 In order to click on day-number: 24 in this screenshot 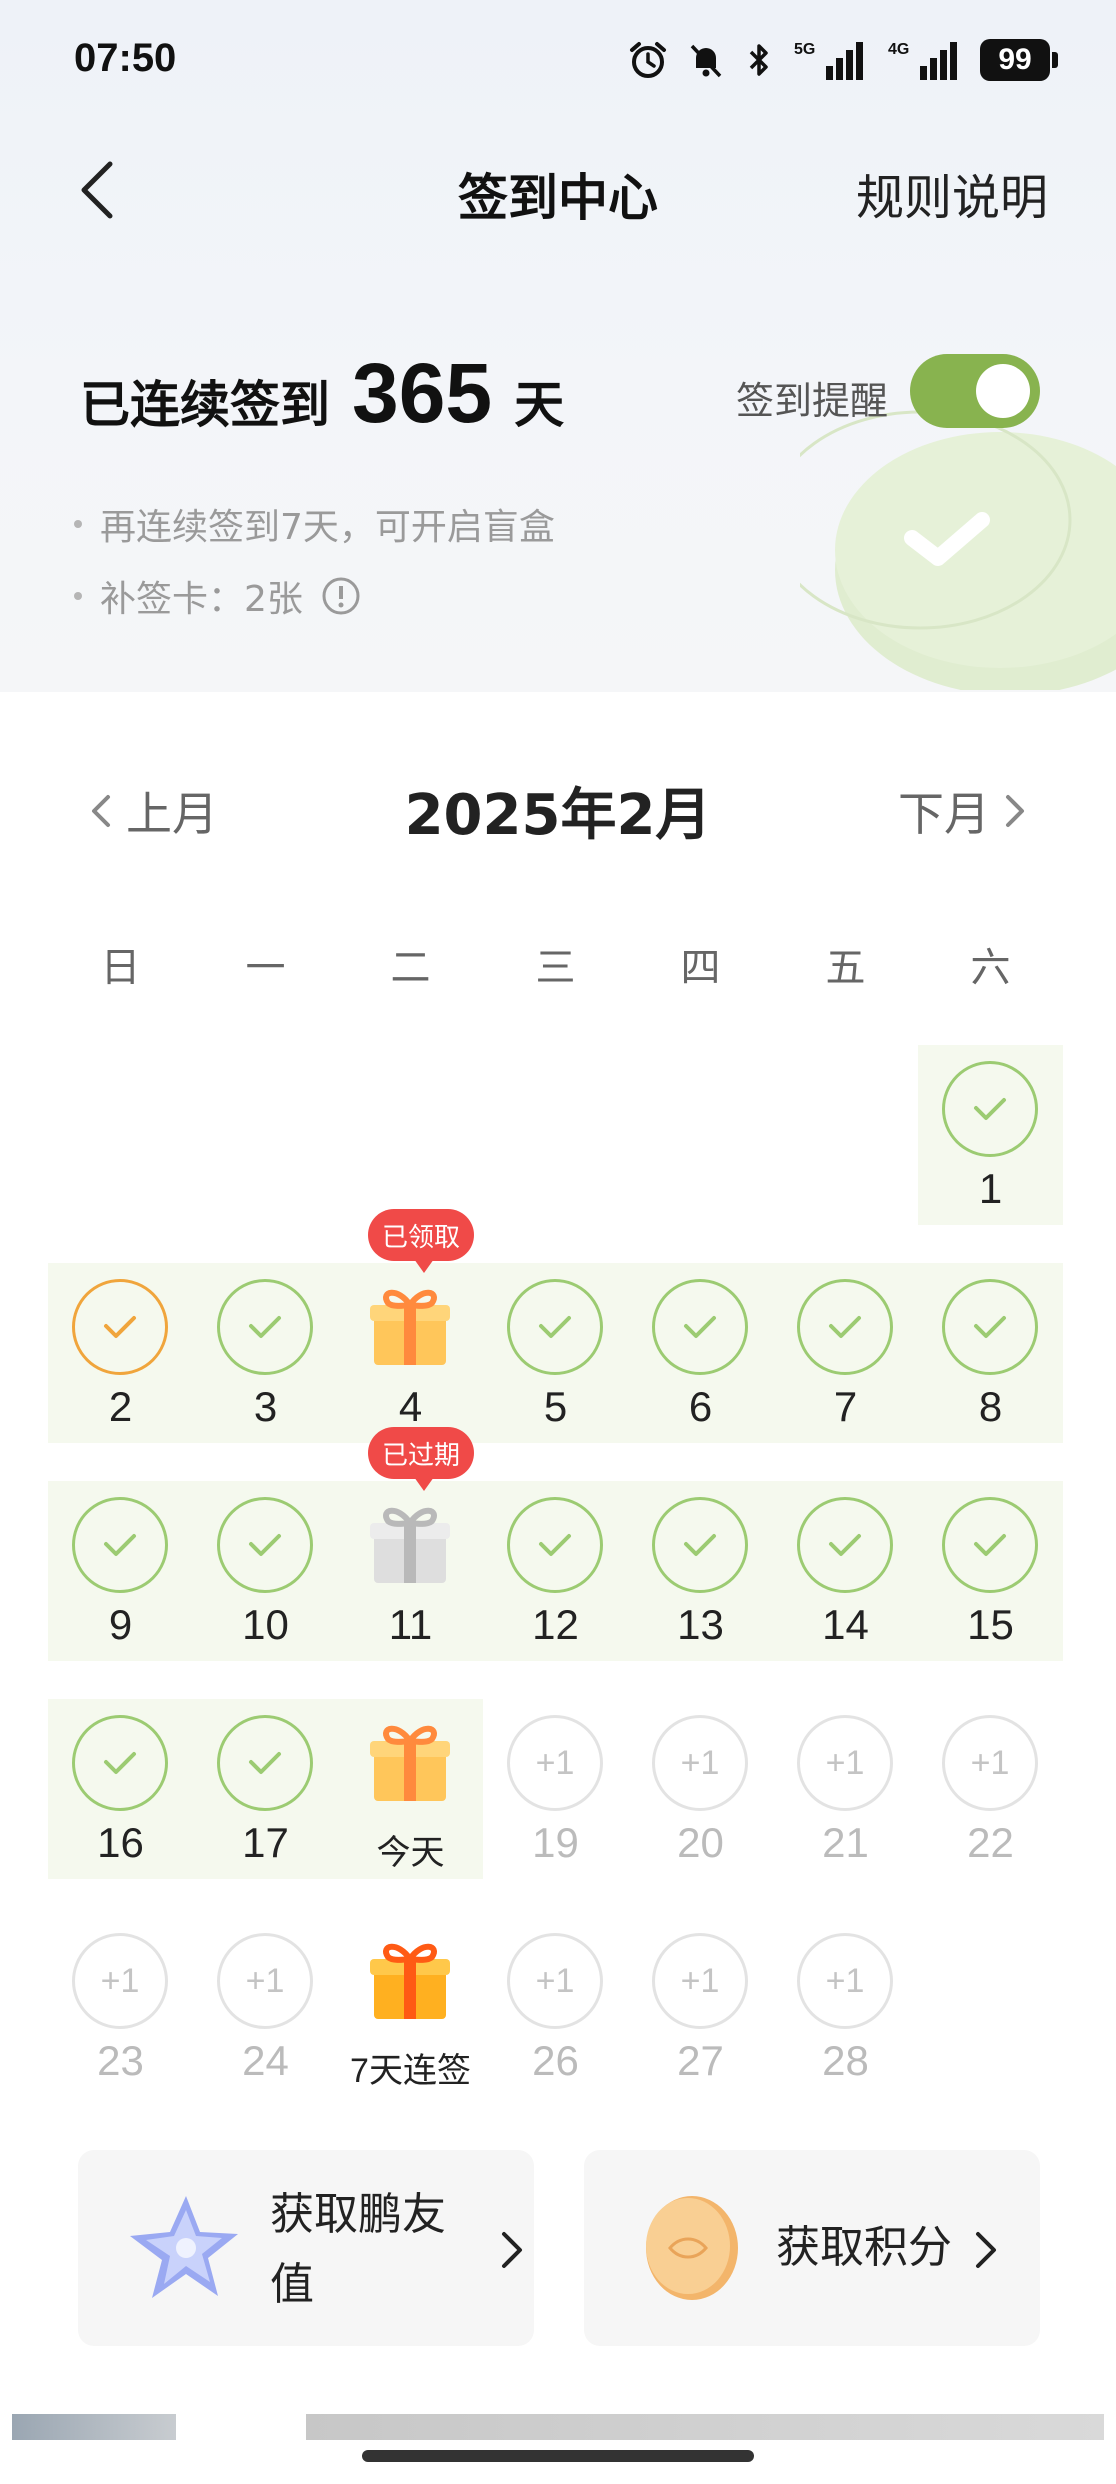, I will do `click(265, 2060)`.